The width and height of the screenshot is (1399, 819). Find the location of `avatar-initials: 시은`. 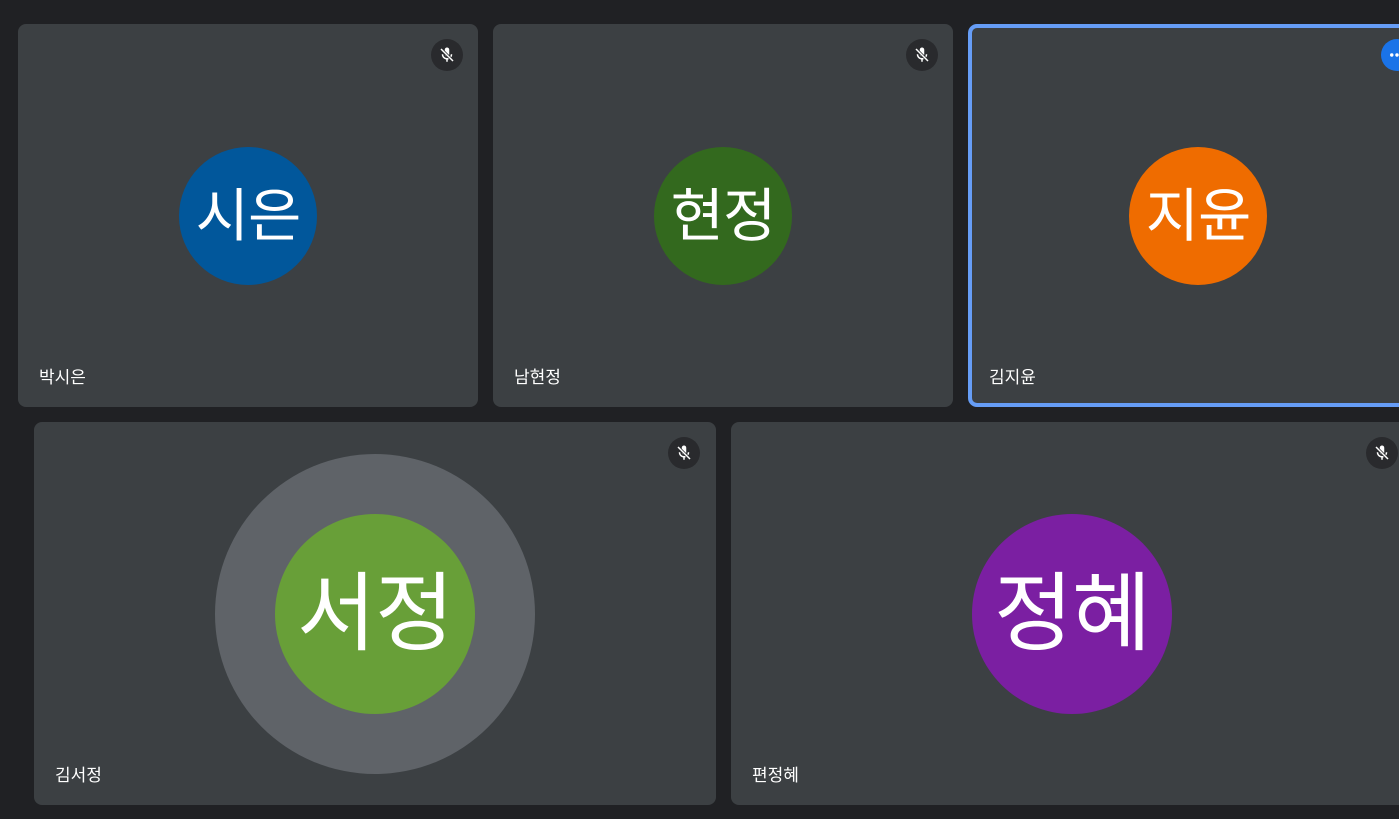

avatar-initials: 시은 is located at coordinates (248, 216).